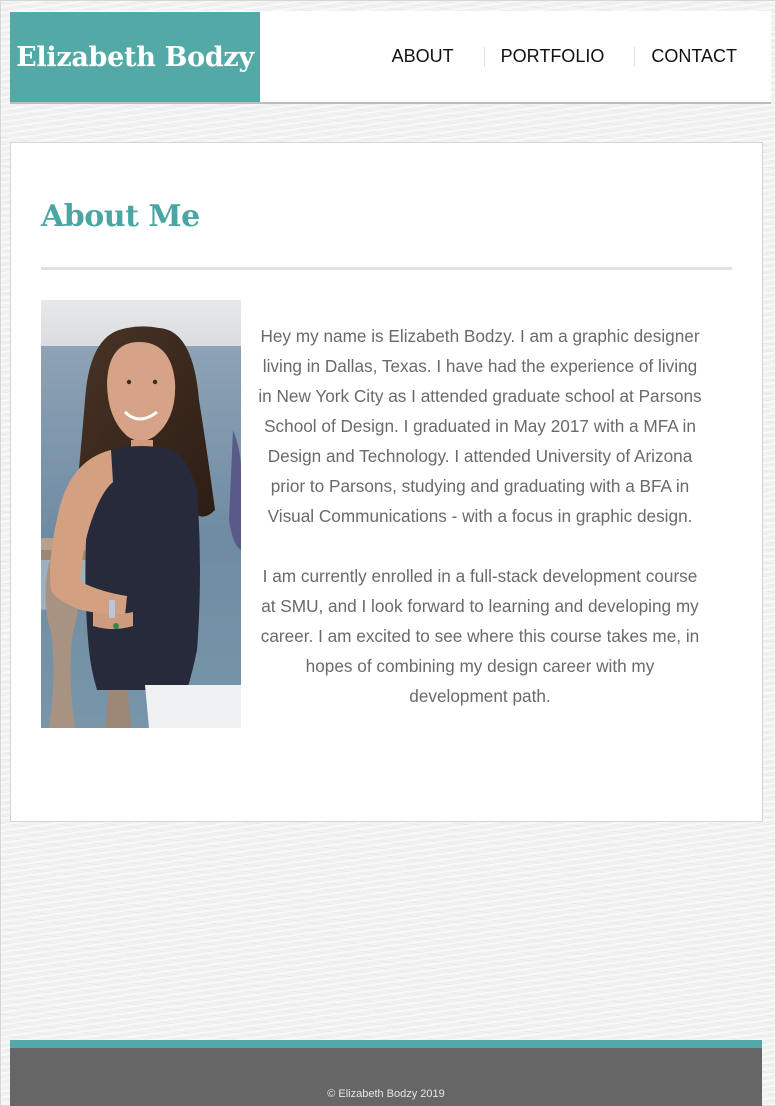  What do you see at coordinates (120, 216) in the screenshot?
I see `page-title: About Me` at bounding box center [120, 216].